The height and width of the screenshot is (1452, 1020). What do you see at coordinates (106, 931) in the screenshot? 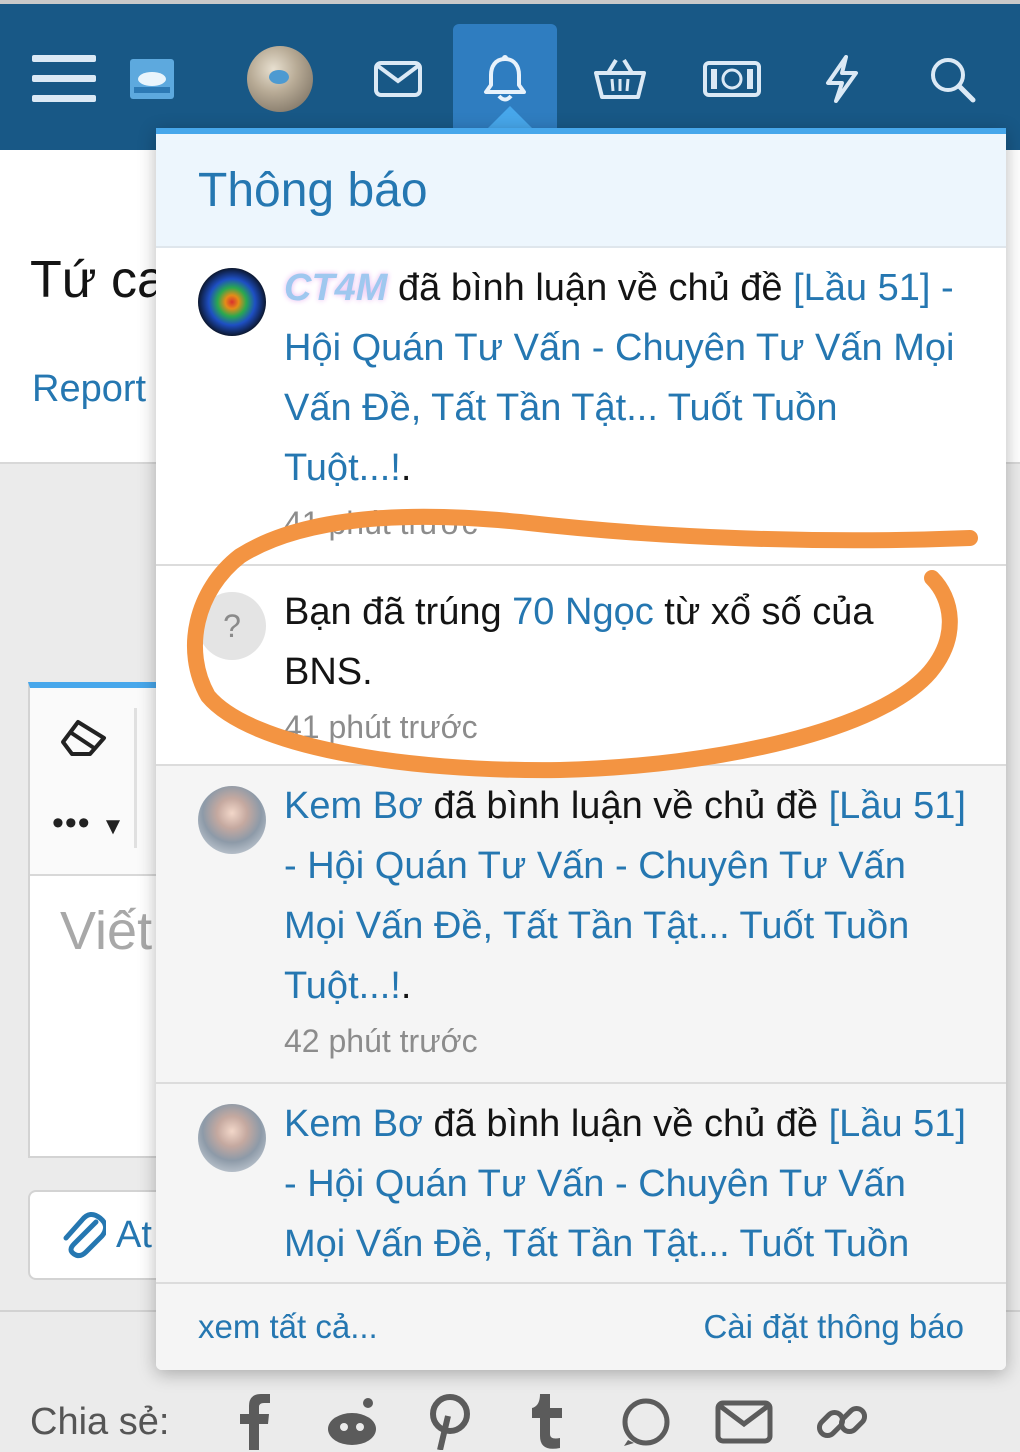
I see `editor-placeholder: Viết` at bounding box center [106, 931].